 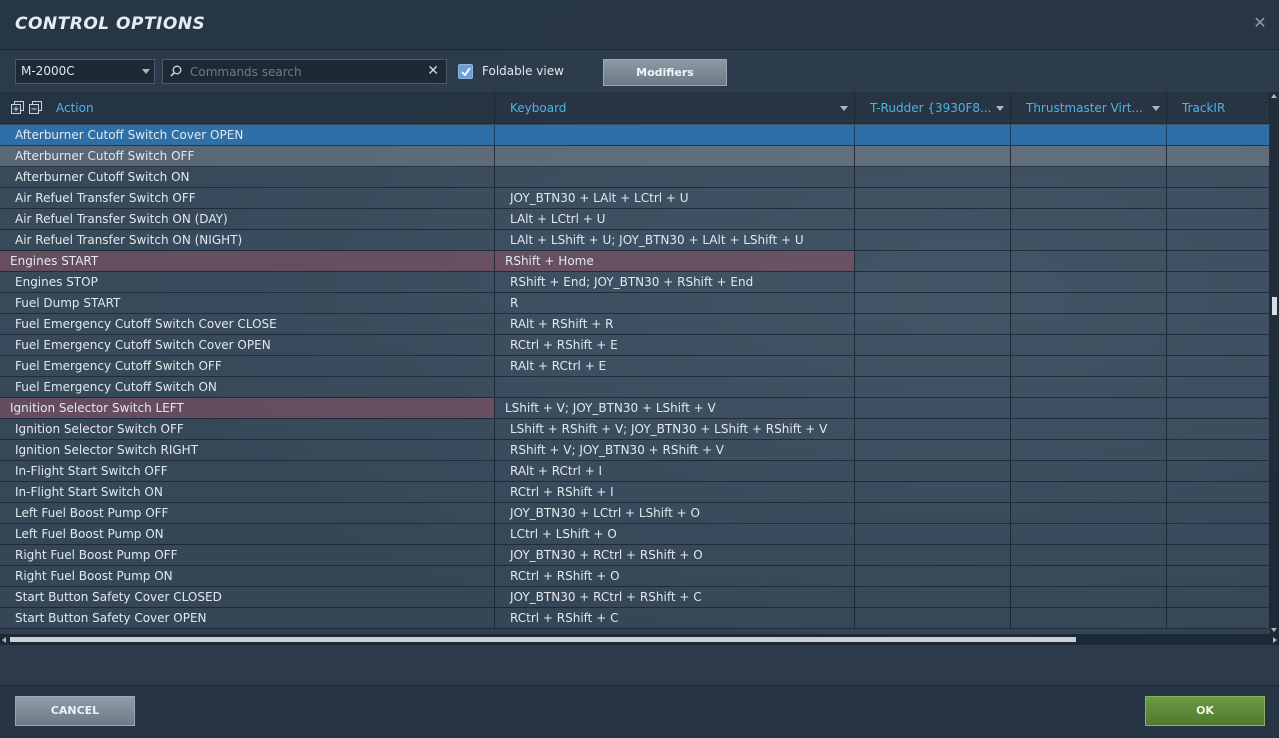 What do you see at coordinates (1260, 23) in the screenshot?
I see `close-icon: ✕` at bounding box center [1260, 23].